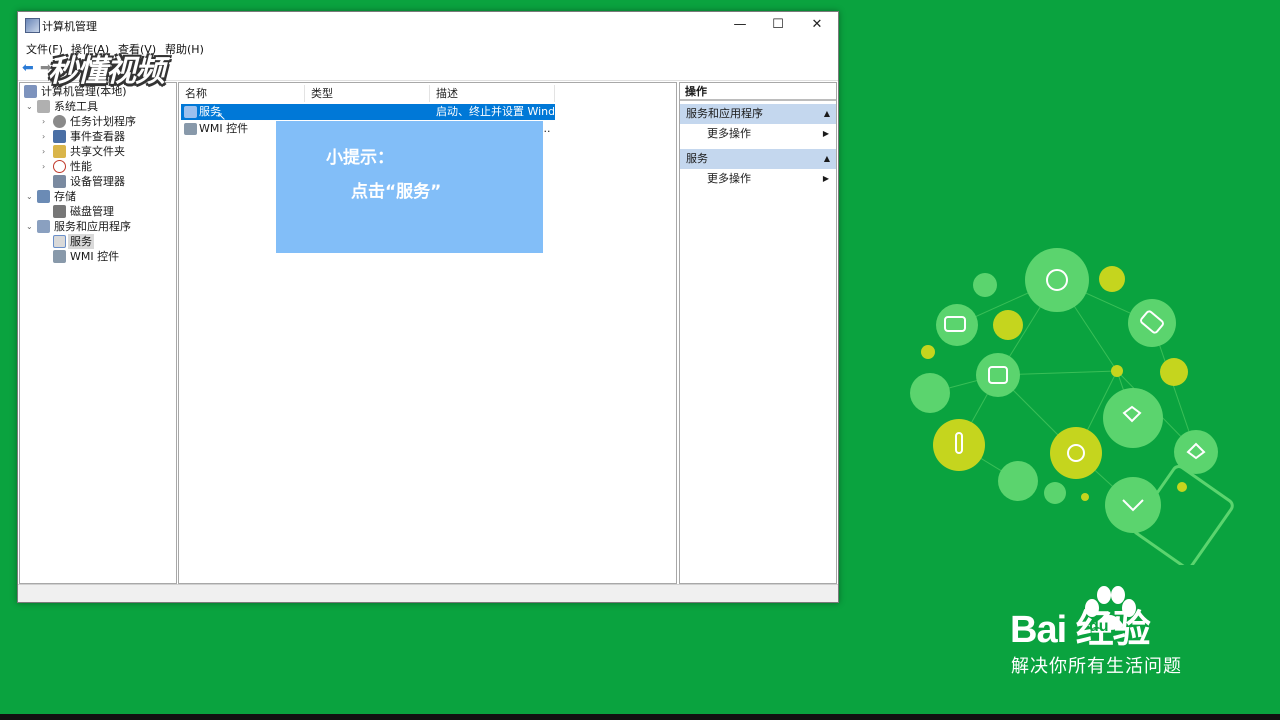 The height and width of the screenshot is (720, 1280). I want to click on tip-title: 小提示：, so click(360, 158).